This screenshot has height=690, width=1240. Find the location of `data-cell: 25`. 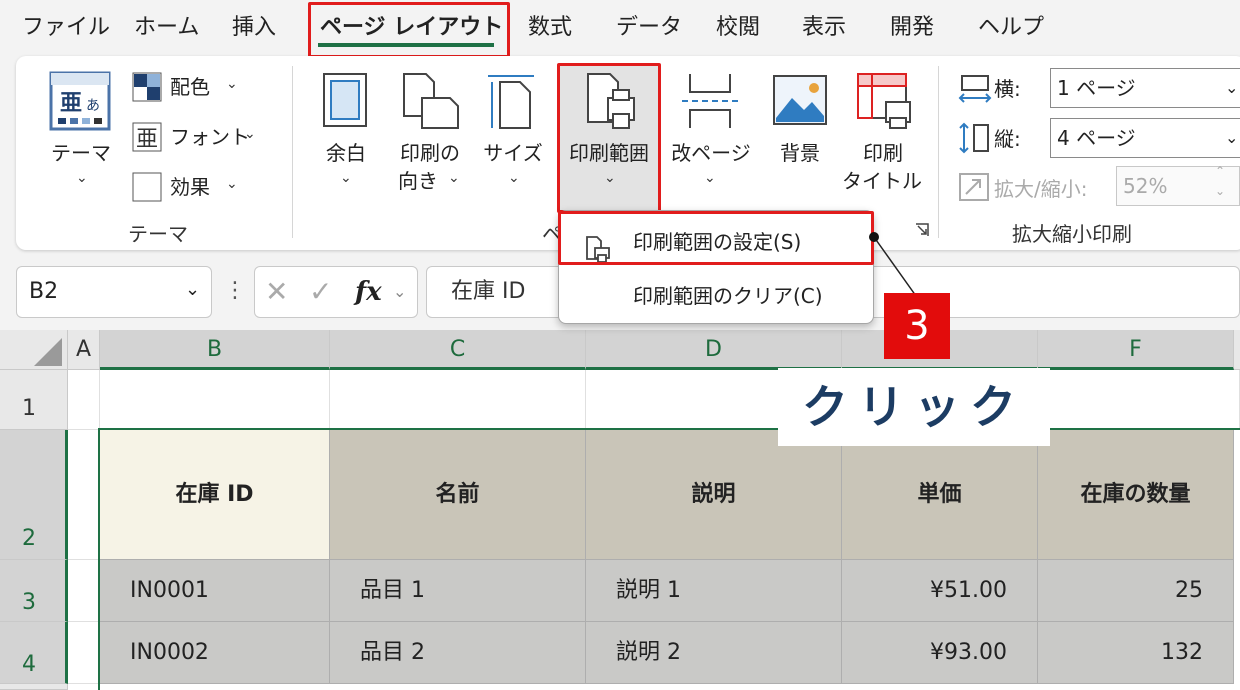

data-cell: 25 is located at coordinates (1136, 591).